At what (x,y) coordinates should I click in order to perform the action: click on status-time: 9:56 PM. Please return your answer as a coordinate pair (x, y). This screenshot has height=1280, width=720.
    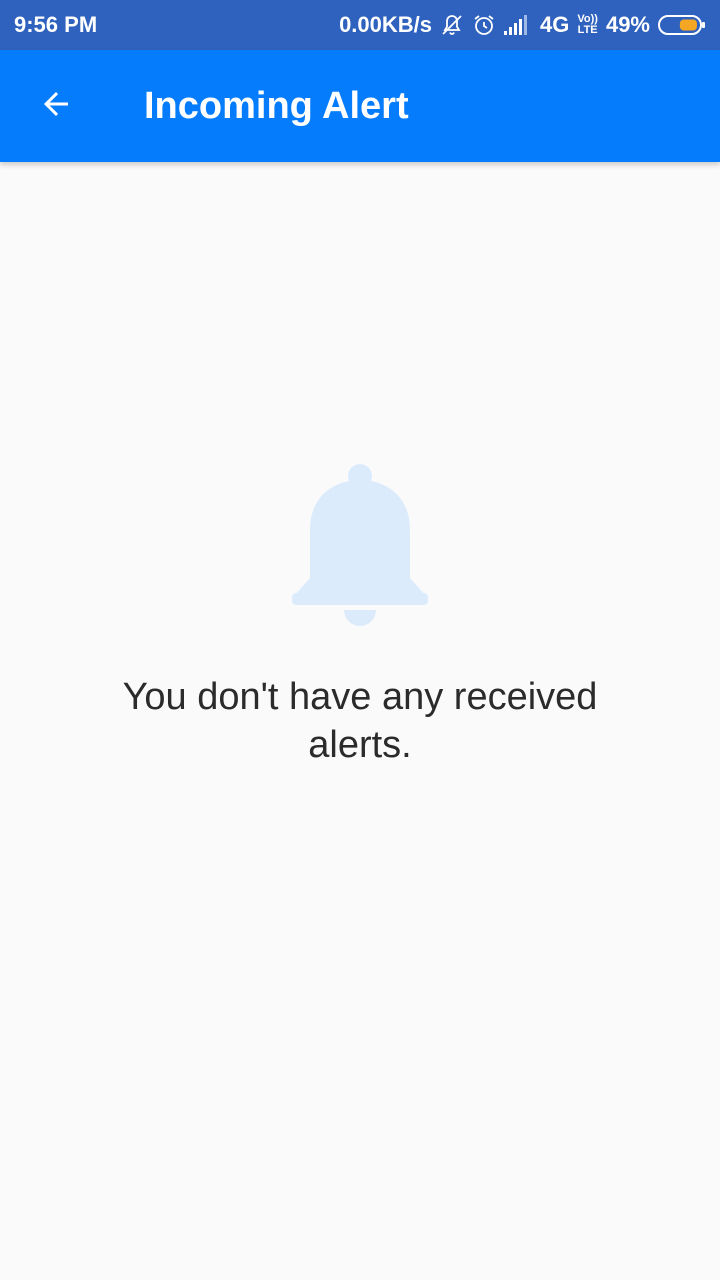
    Looking at the image, I should click on (56, 24).